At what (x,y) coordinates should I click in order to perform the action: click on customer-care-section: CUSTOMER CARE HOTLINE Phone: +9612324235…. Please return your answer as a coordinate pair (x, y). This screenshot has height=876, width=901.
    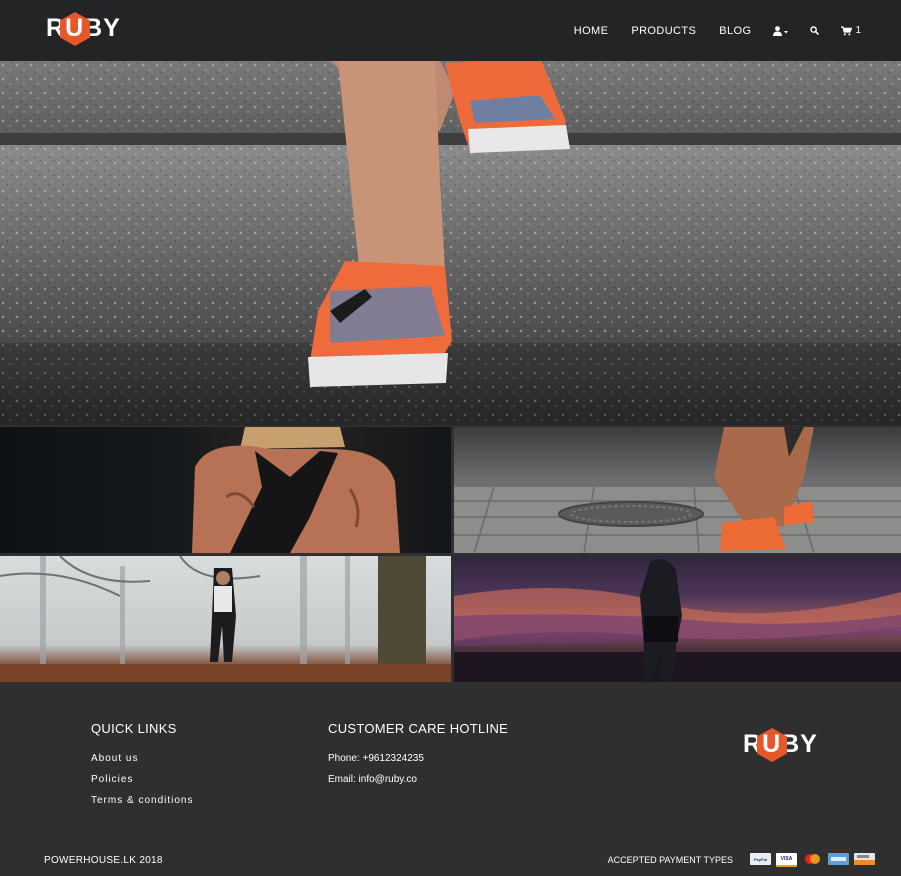
    Looking at the image, I should click on (418, 758).